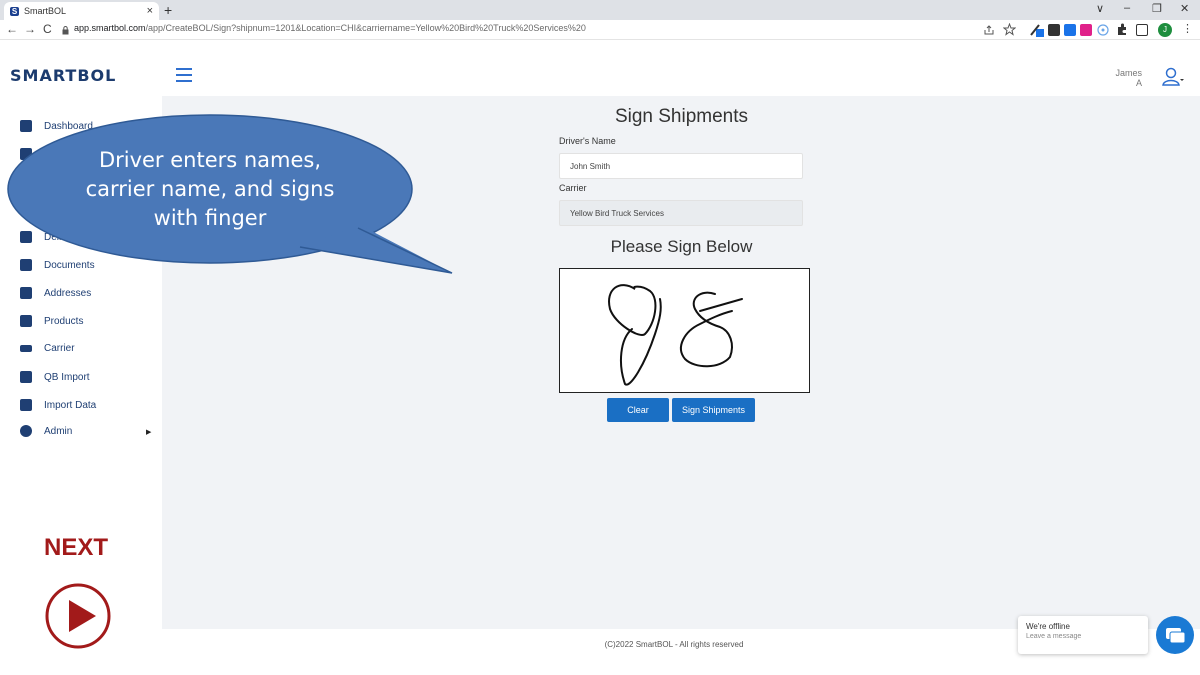 Image resolution: width=1200 pixels, height=675 pixels. Describe the element at coordinates (1122, 29) in the screenshot. I see `extensions-puzzle-icon` at that location.